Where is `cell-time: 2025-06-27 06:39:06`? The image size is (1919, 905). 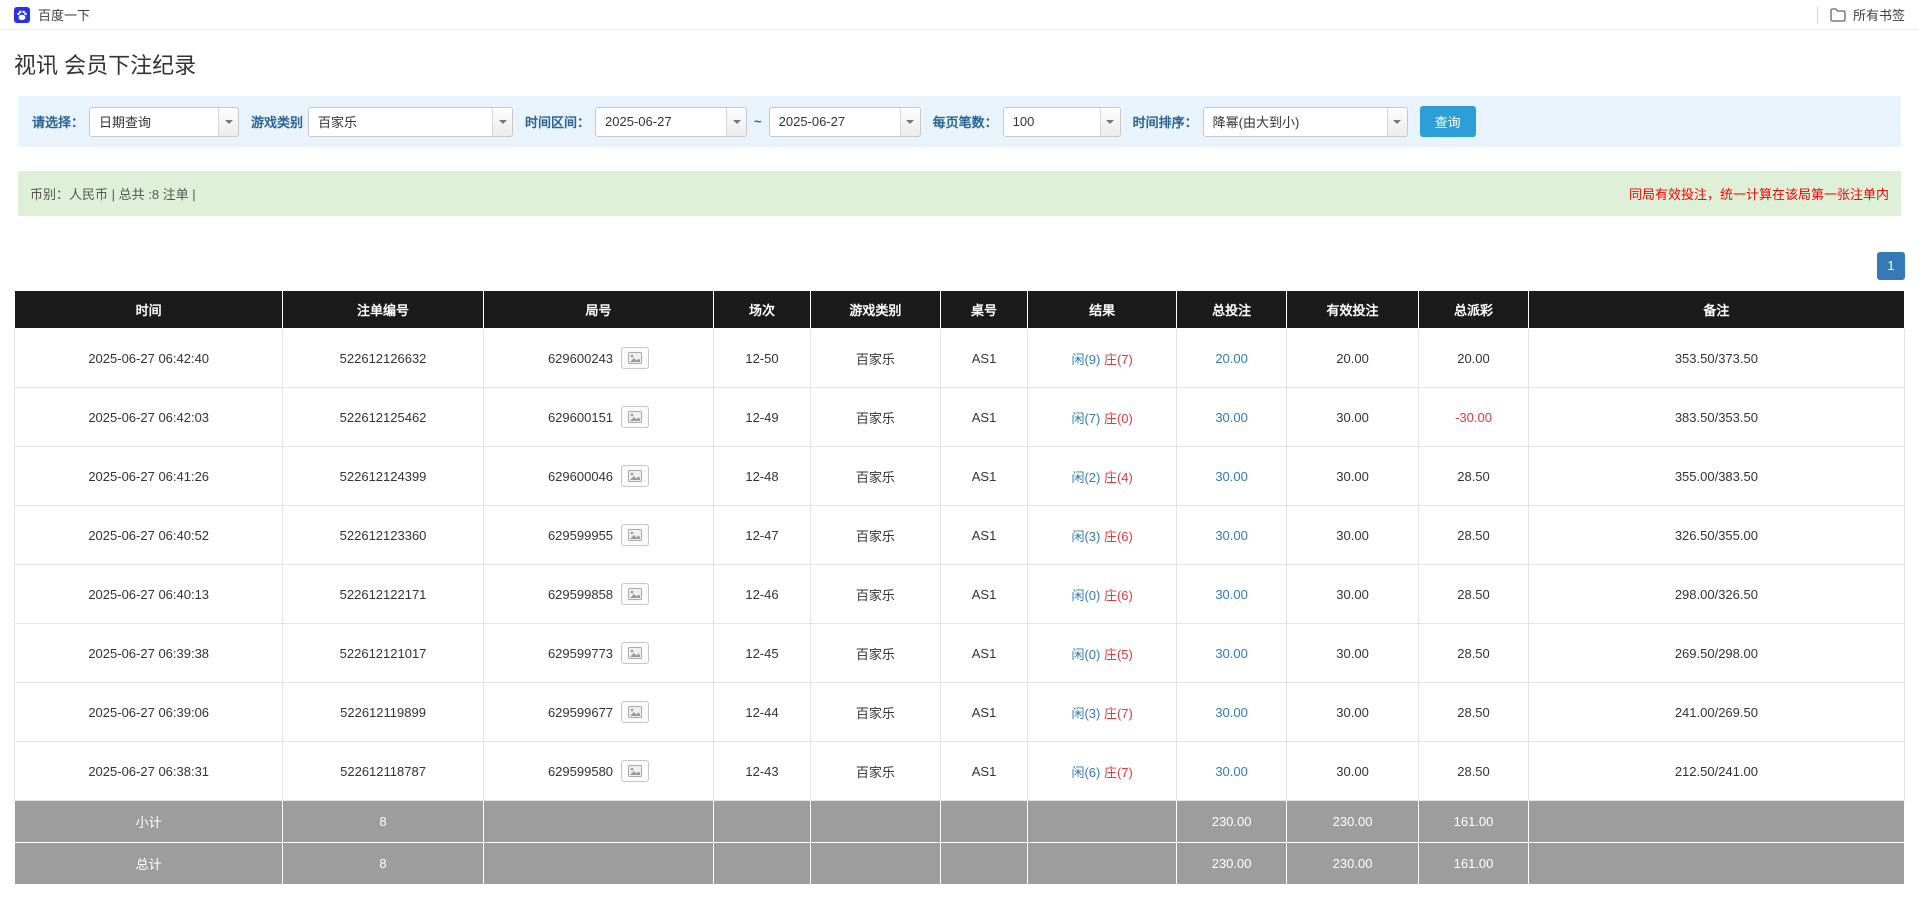
cell-time: 2025-06-27 06:39:06 is located at coordinates (148, 712).